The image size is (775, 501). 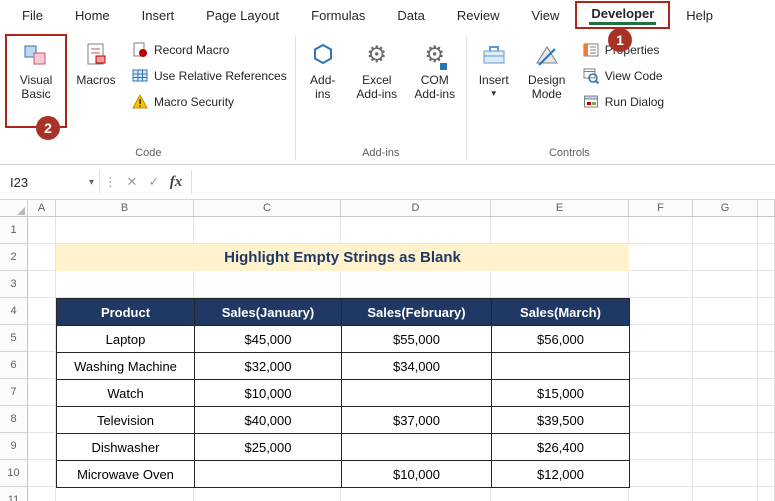 What do you see at coordinates (560, 208) in the screenshot?
I see `column-header-e: E` at bounding box center [560, 208].